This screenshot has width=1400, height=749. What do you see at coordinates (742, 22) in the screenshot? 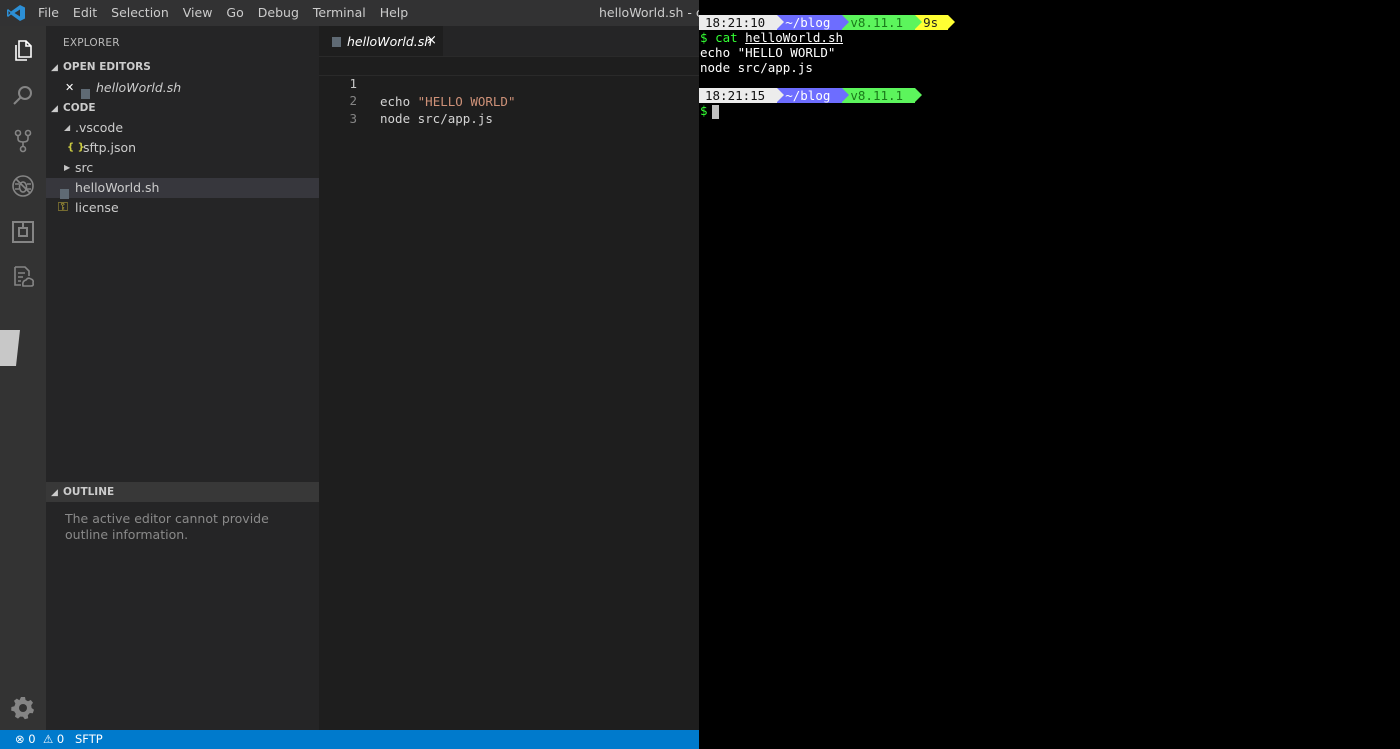
I see `prompt-time: 18:21:10` at bounding box center [742, 22].